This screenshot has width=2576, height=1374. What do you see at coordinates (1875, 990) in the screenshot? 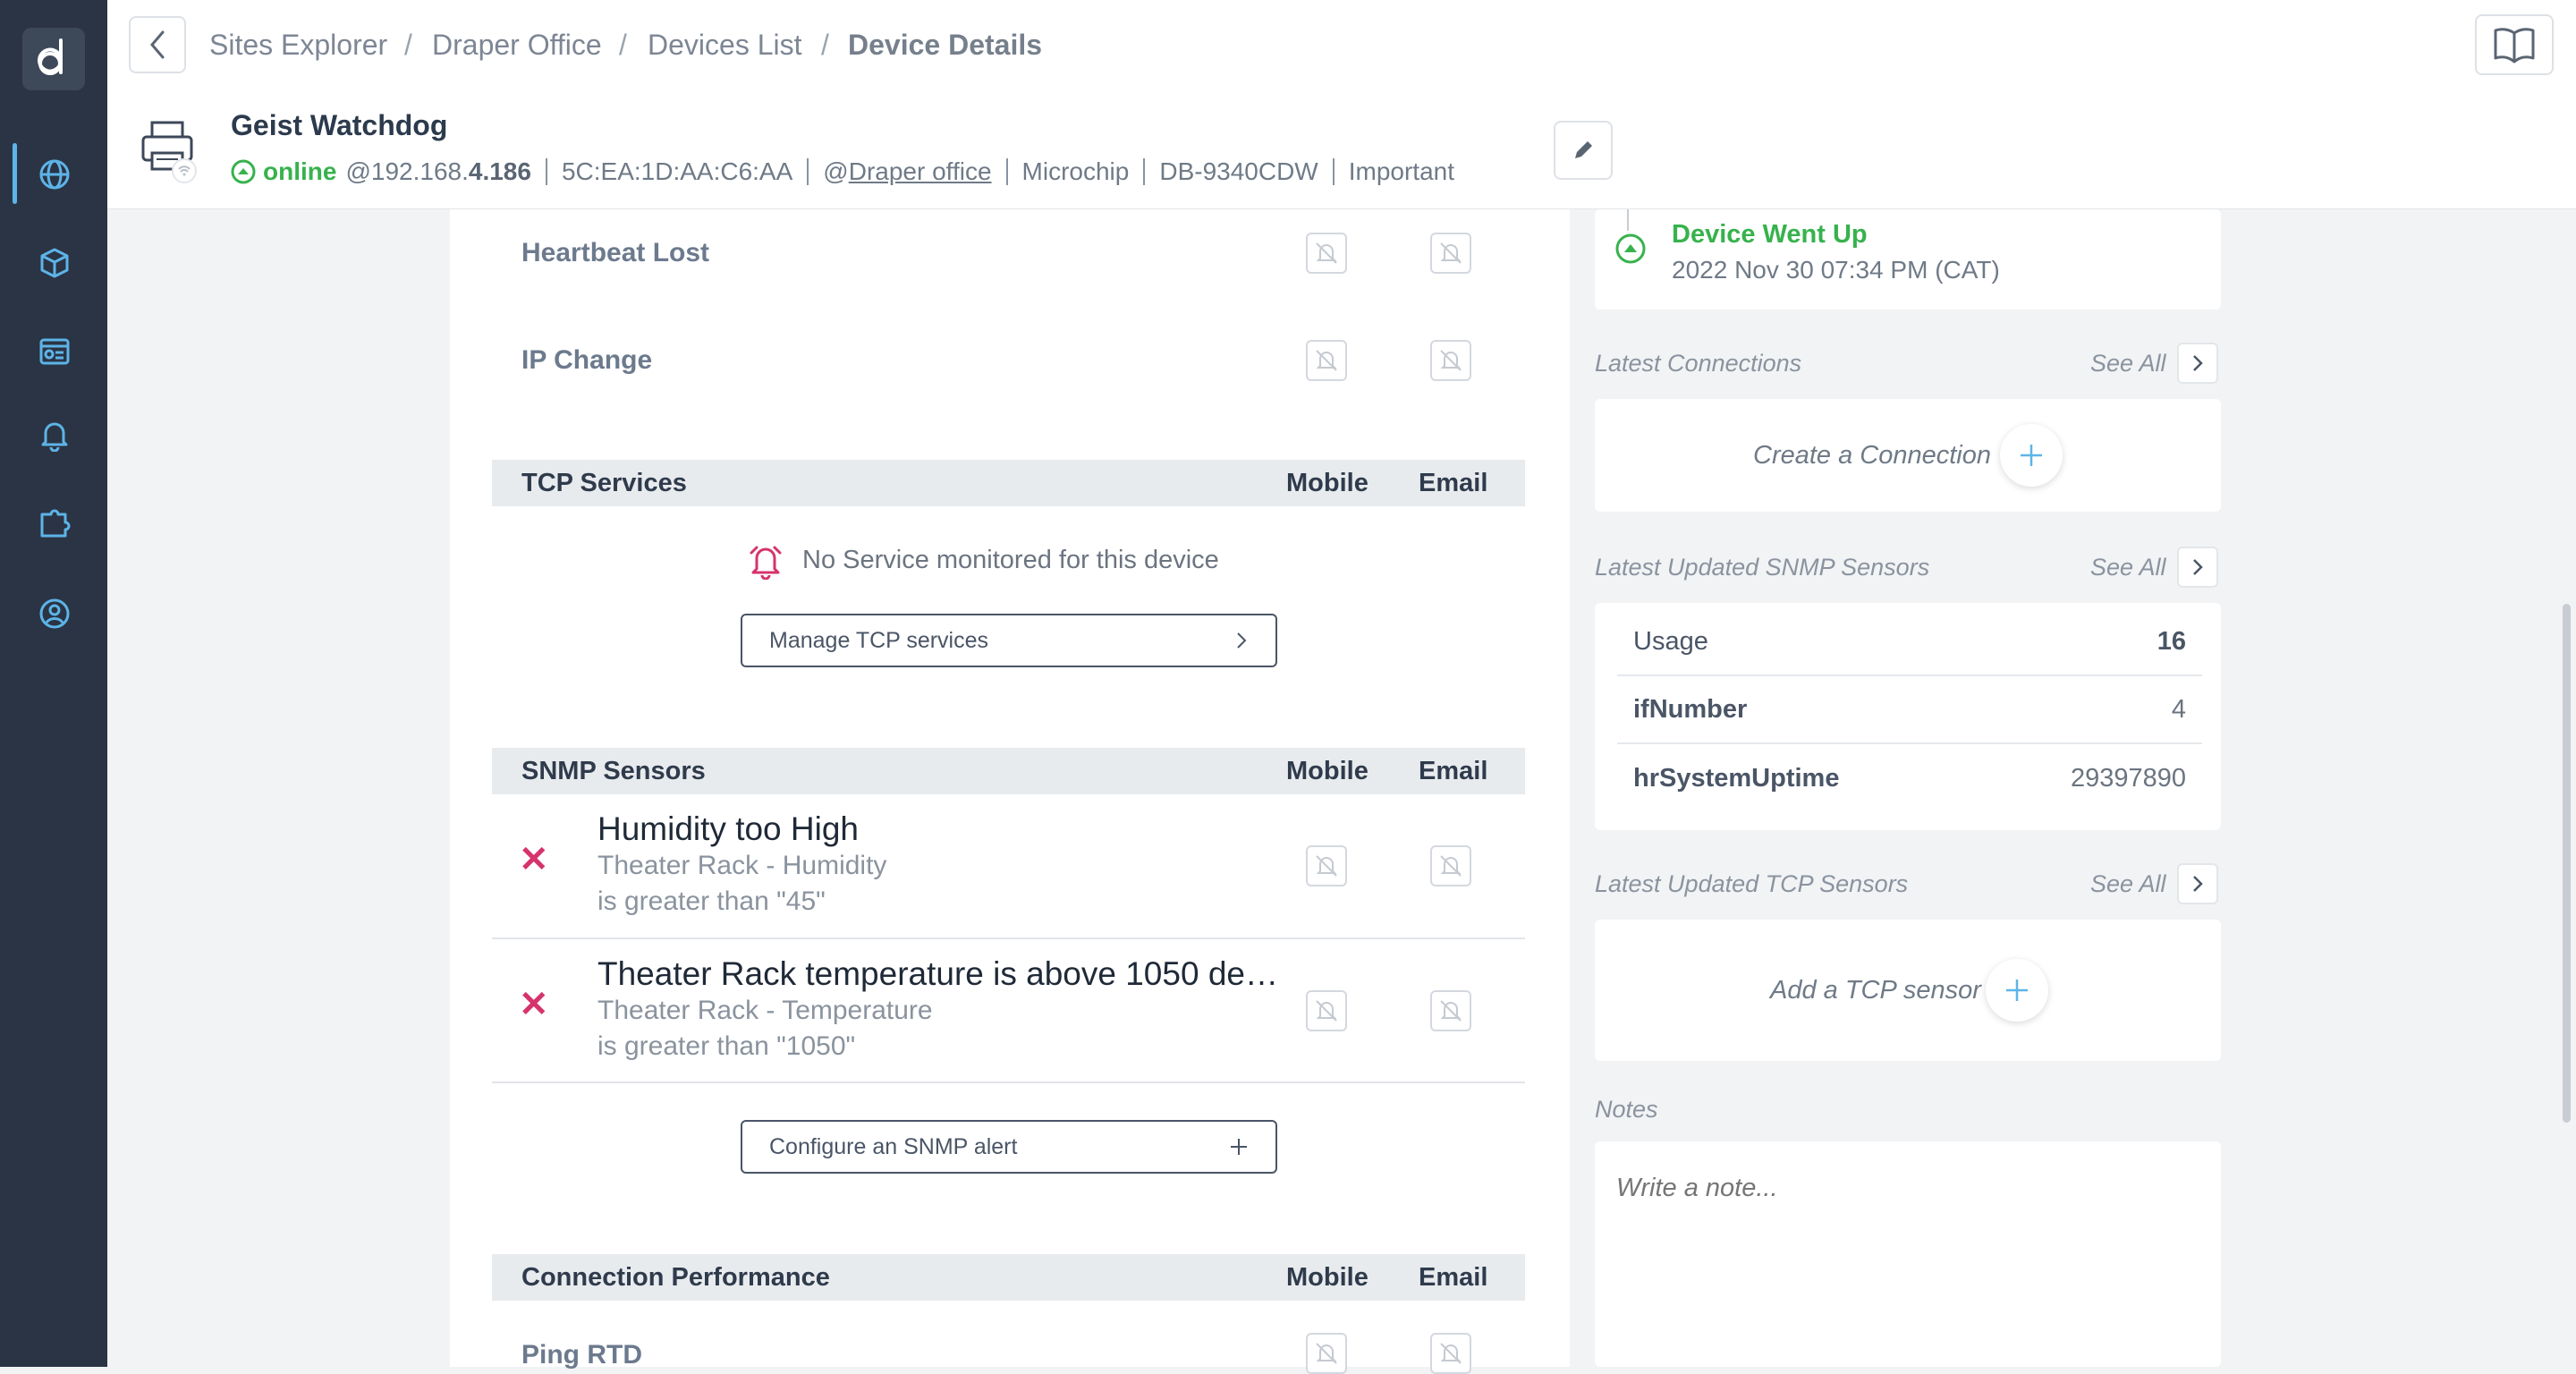
I see `add-tcp-sensor-label: Add a TCP sensor` at bounding box center [1875, 990].